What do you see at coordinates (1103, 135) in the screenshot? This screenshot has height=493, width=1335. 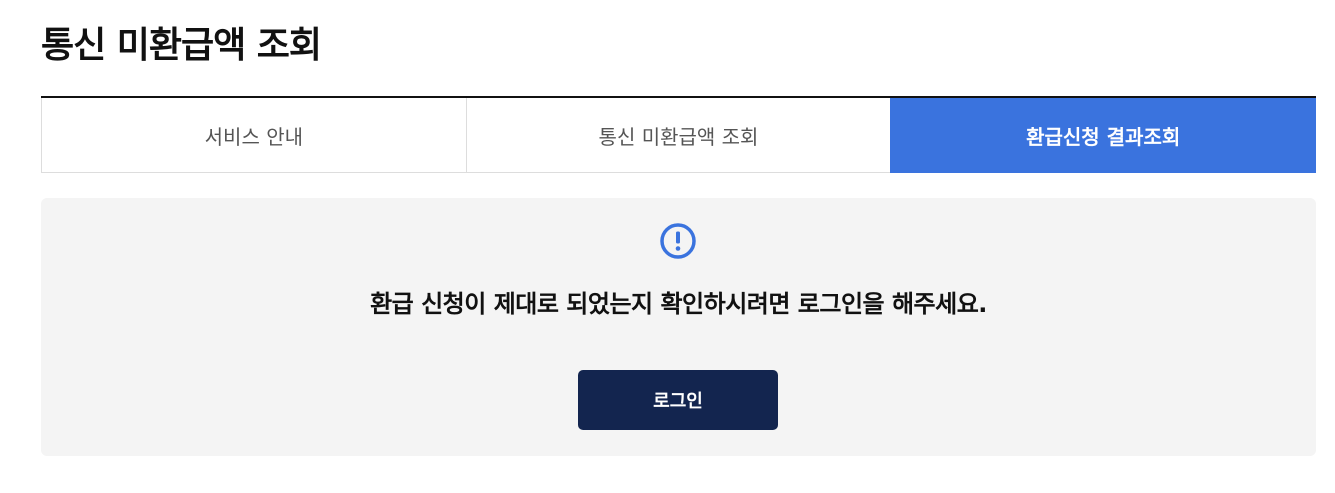 I see `tab-refund-result: 환급신청 결과조회` at bounding box center [1103, 135].